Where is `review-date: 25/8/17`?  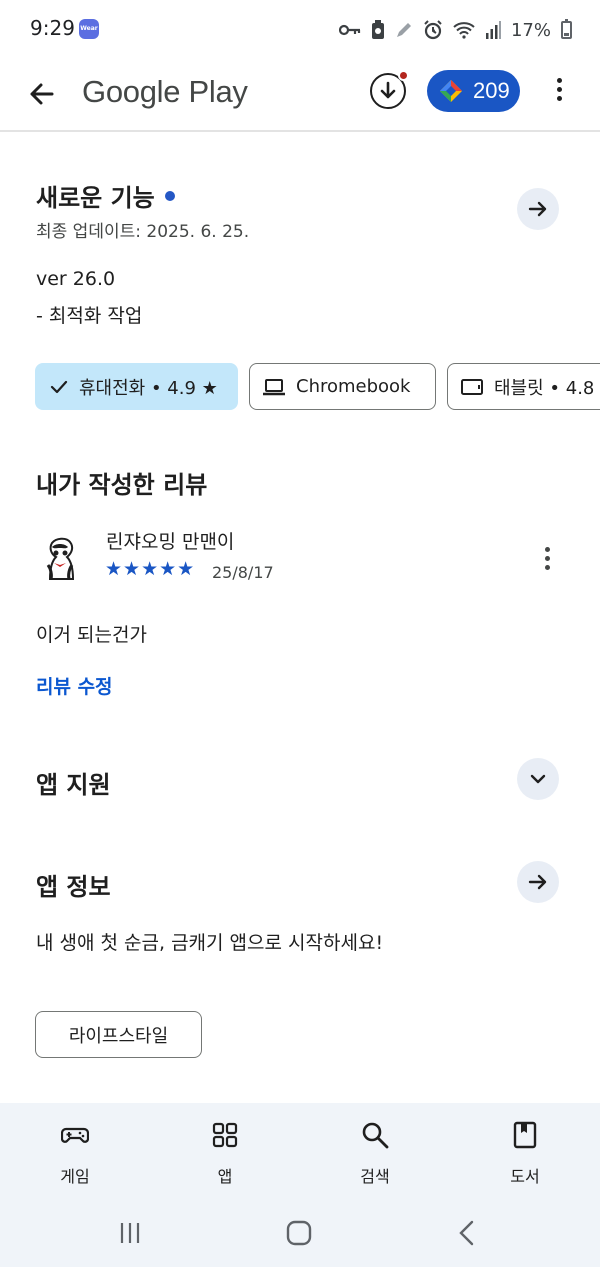 review-date: 25/8/17 is located at coordinates (243, 572).